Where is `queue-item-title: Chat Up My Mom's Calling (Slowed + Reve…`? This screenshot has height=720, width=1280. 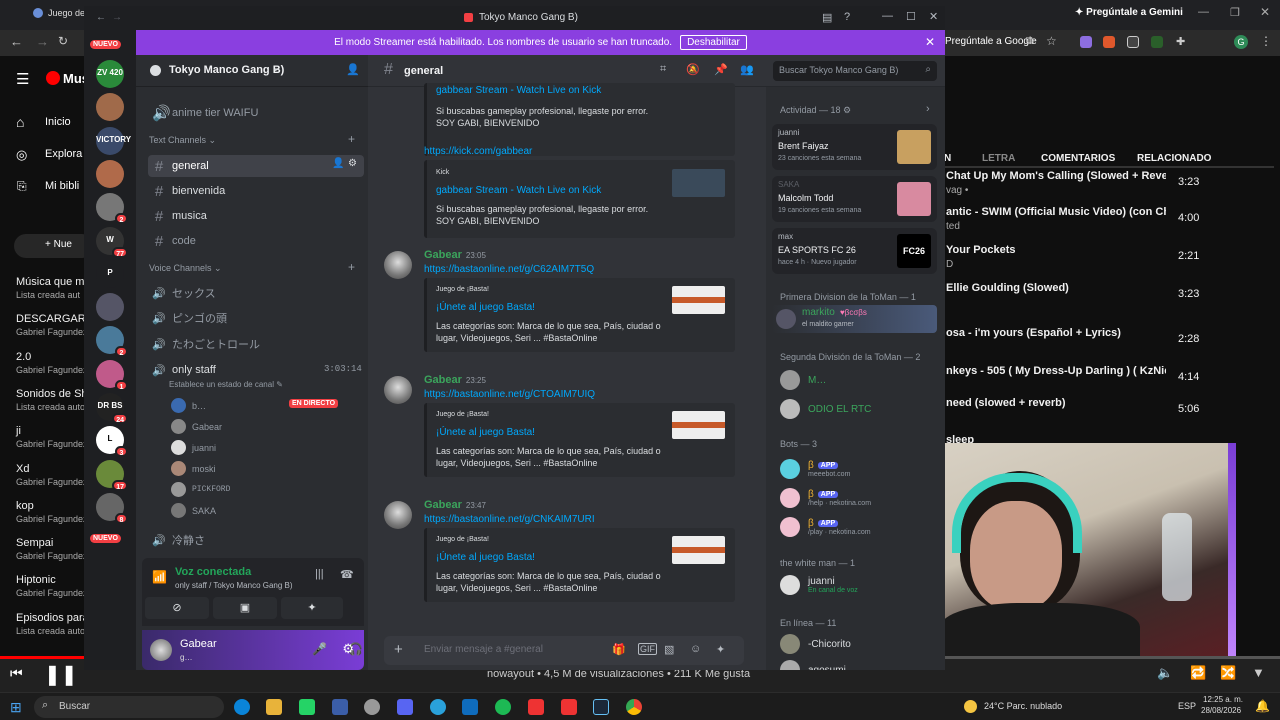
queue-item-title: Chat Up My Mom's Calling (Slowed + Reve… is located at coordinates (1056, 176).